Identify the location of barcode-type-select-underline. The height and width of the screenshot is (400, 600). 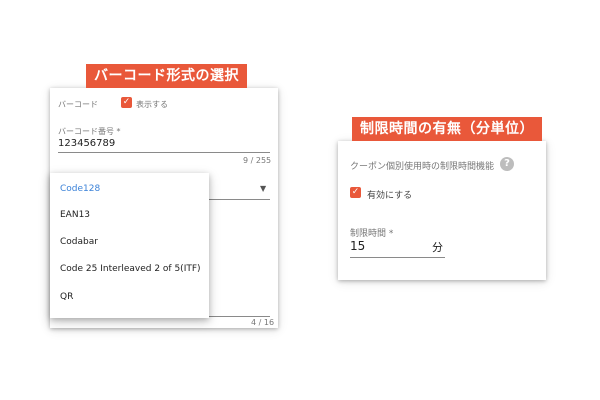
(239, 199).